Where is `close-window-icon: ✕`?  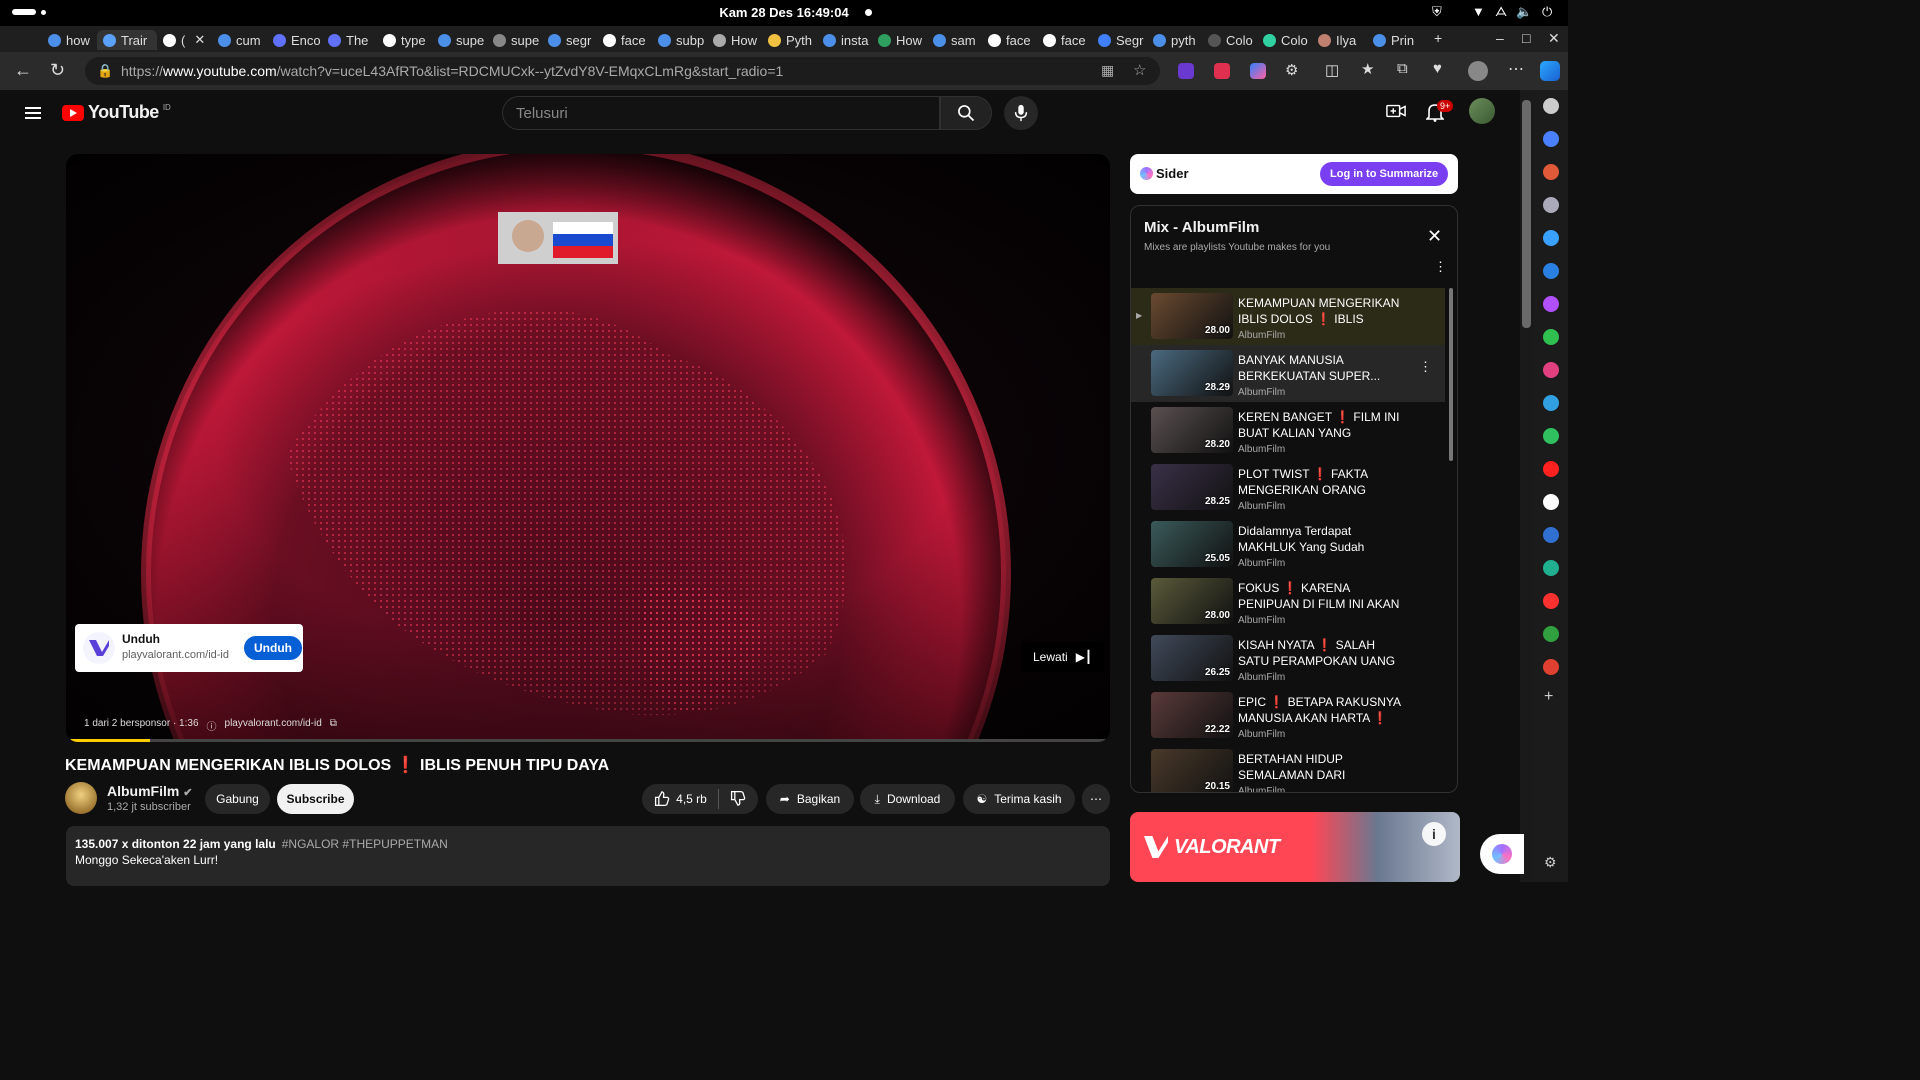
close-window-icon: ✕ is located at coordinates (1554, 38).